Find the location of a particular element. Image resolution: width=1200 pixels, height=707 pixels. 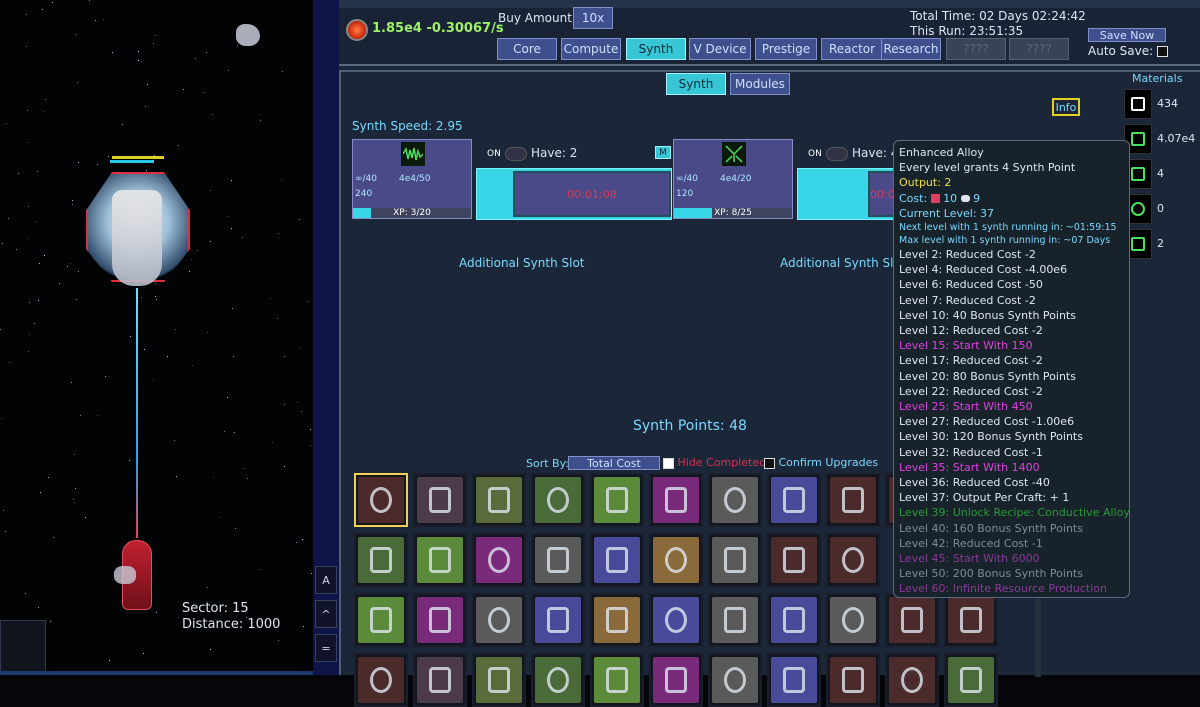

tab-locked-8: ???? is located at coordinates (1039, 49).